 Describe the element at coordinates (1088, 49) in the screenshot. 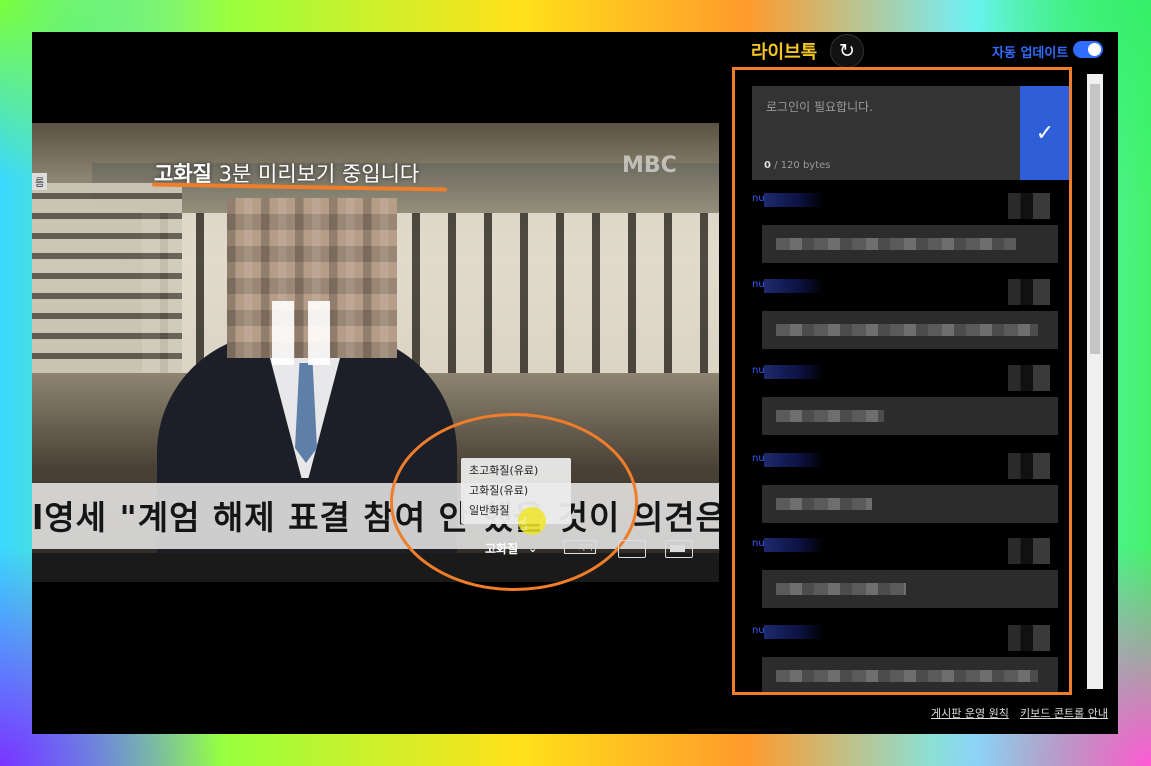

I see `auto-update-toggle` at that location.